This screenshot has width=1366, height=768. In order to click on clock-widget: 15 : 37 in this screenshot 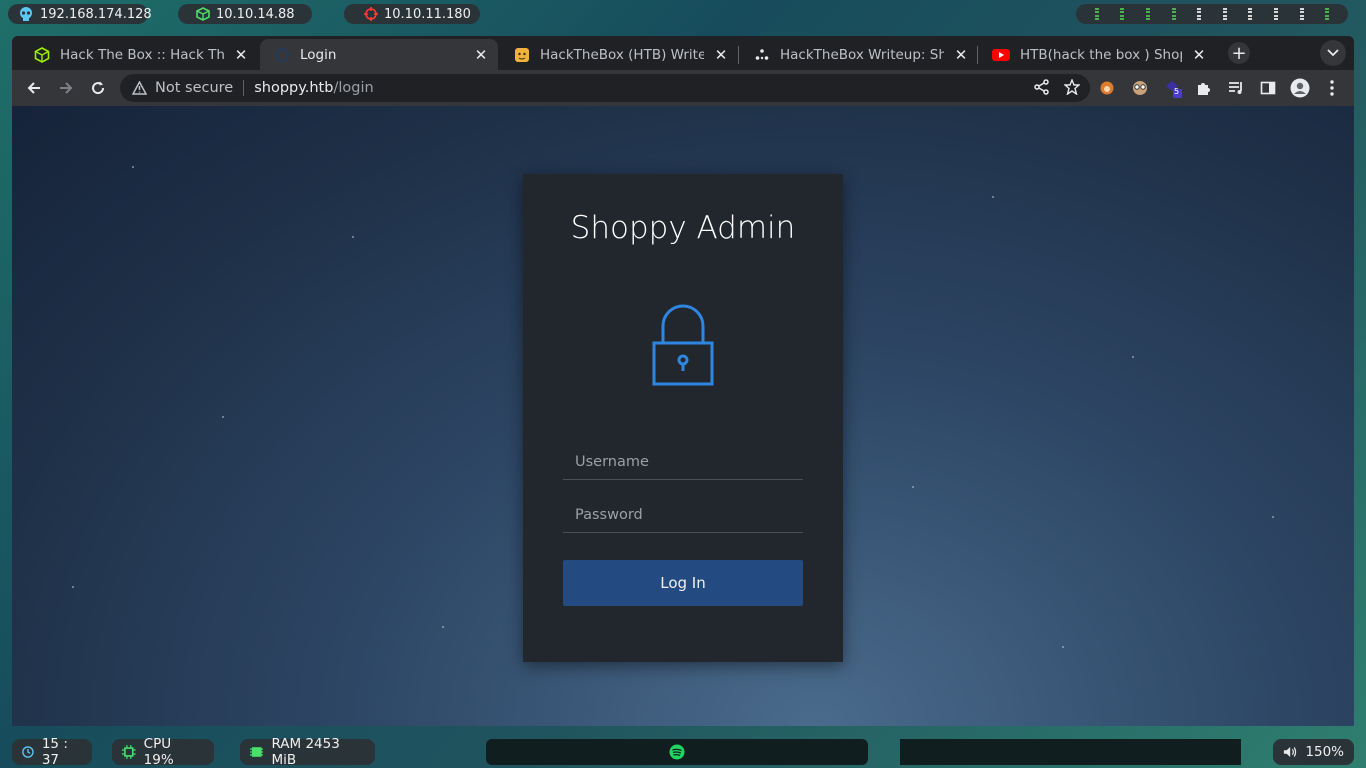, I will do `click(52, 752)`.